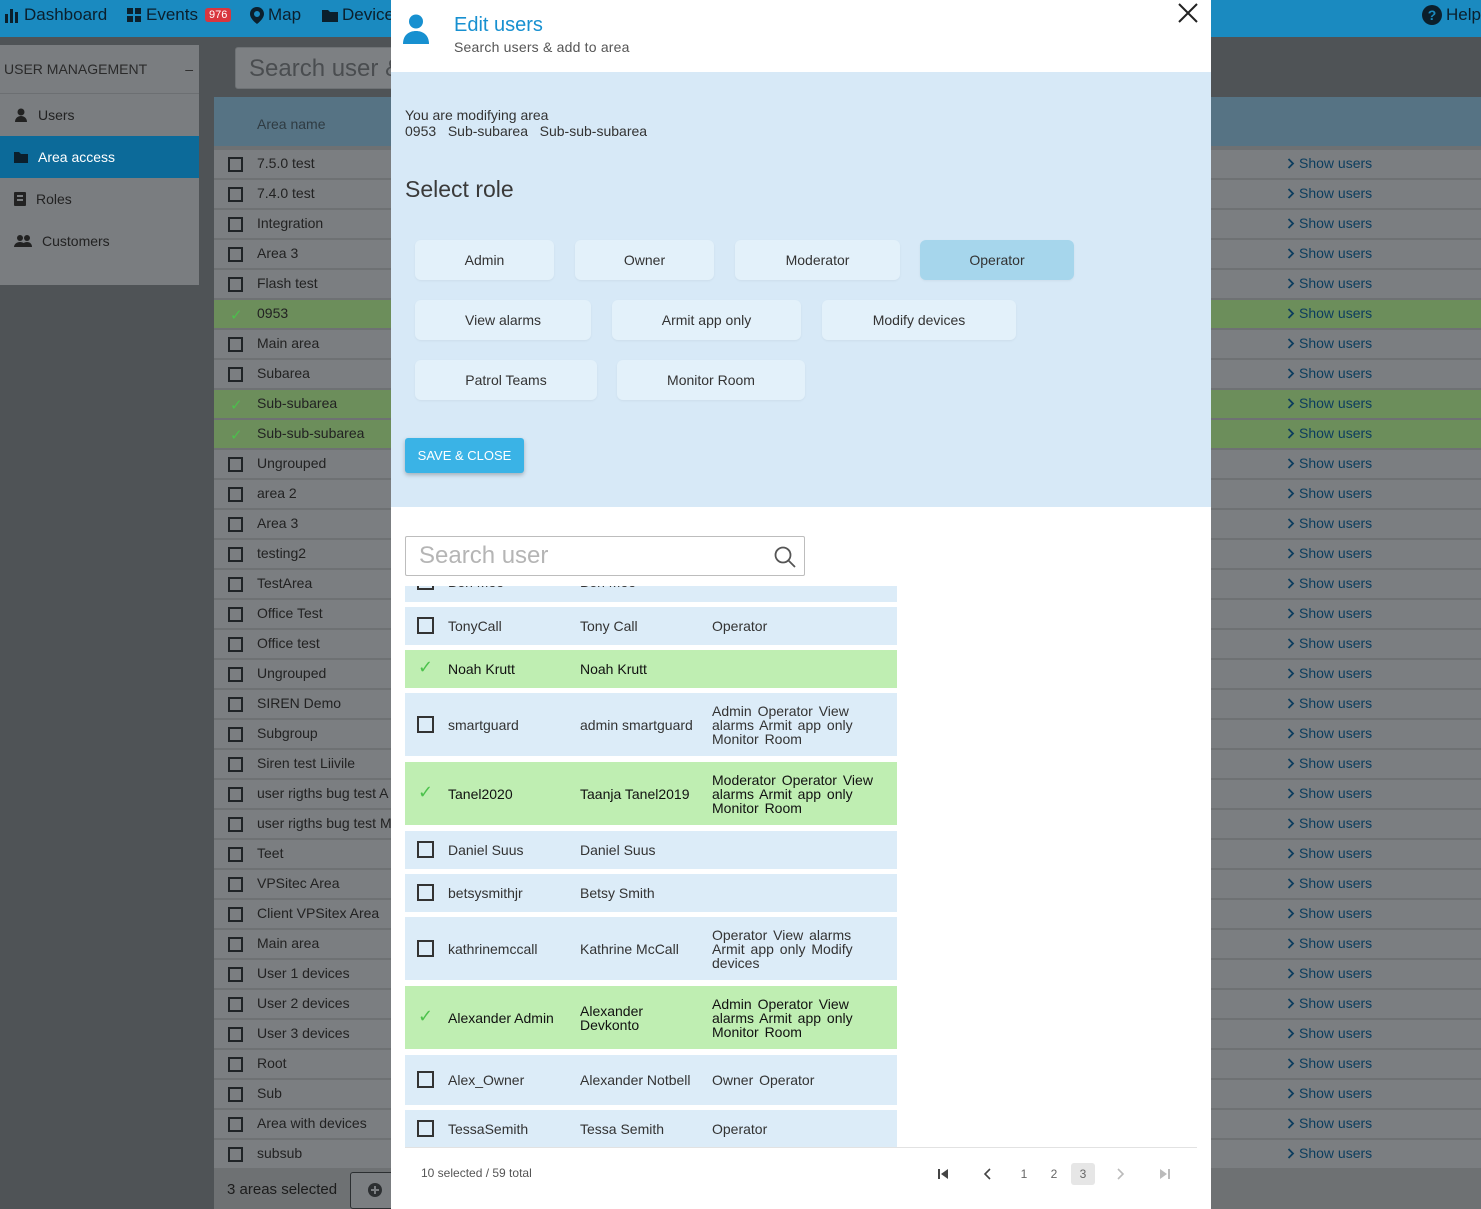 The width and height of the screenshot is (1481, 1209). I want to click on user-row: Ben Moo Ben Moo, so click(651, 594).